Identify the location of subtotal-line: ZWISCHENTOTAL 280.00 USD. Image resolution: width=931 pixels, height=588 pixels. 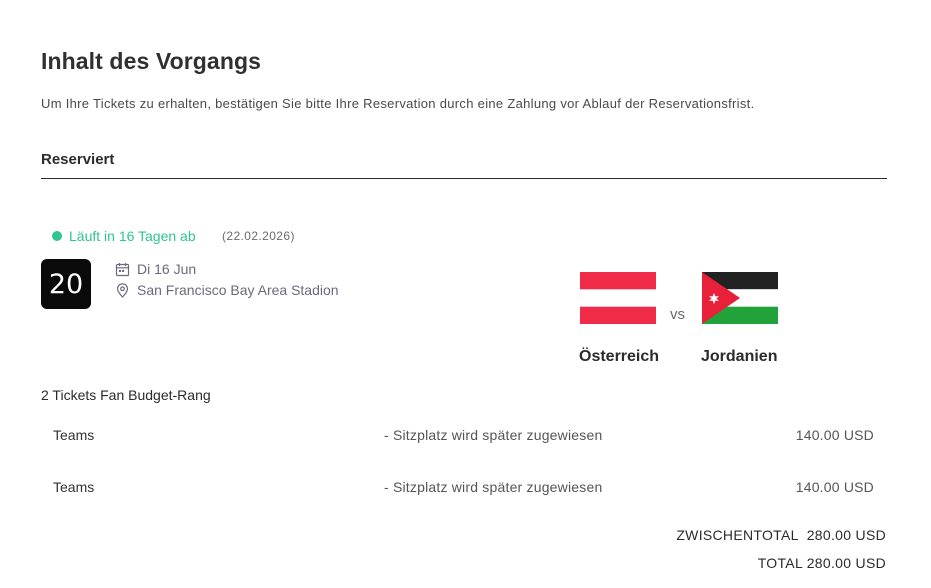
(781, 535).